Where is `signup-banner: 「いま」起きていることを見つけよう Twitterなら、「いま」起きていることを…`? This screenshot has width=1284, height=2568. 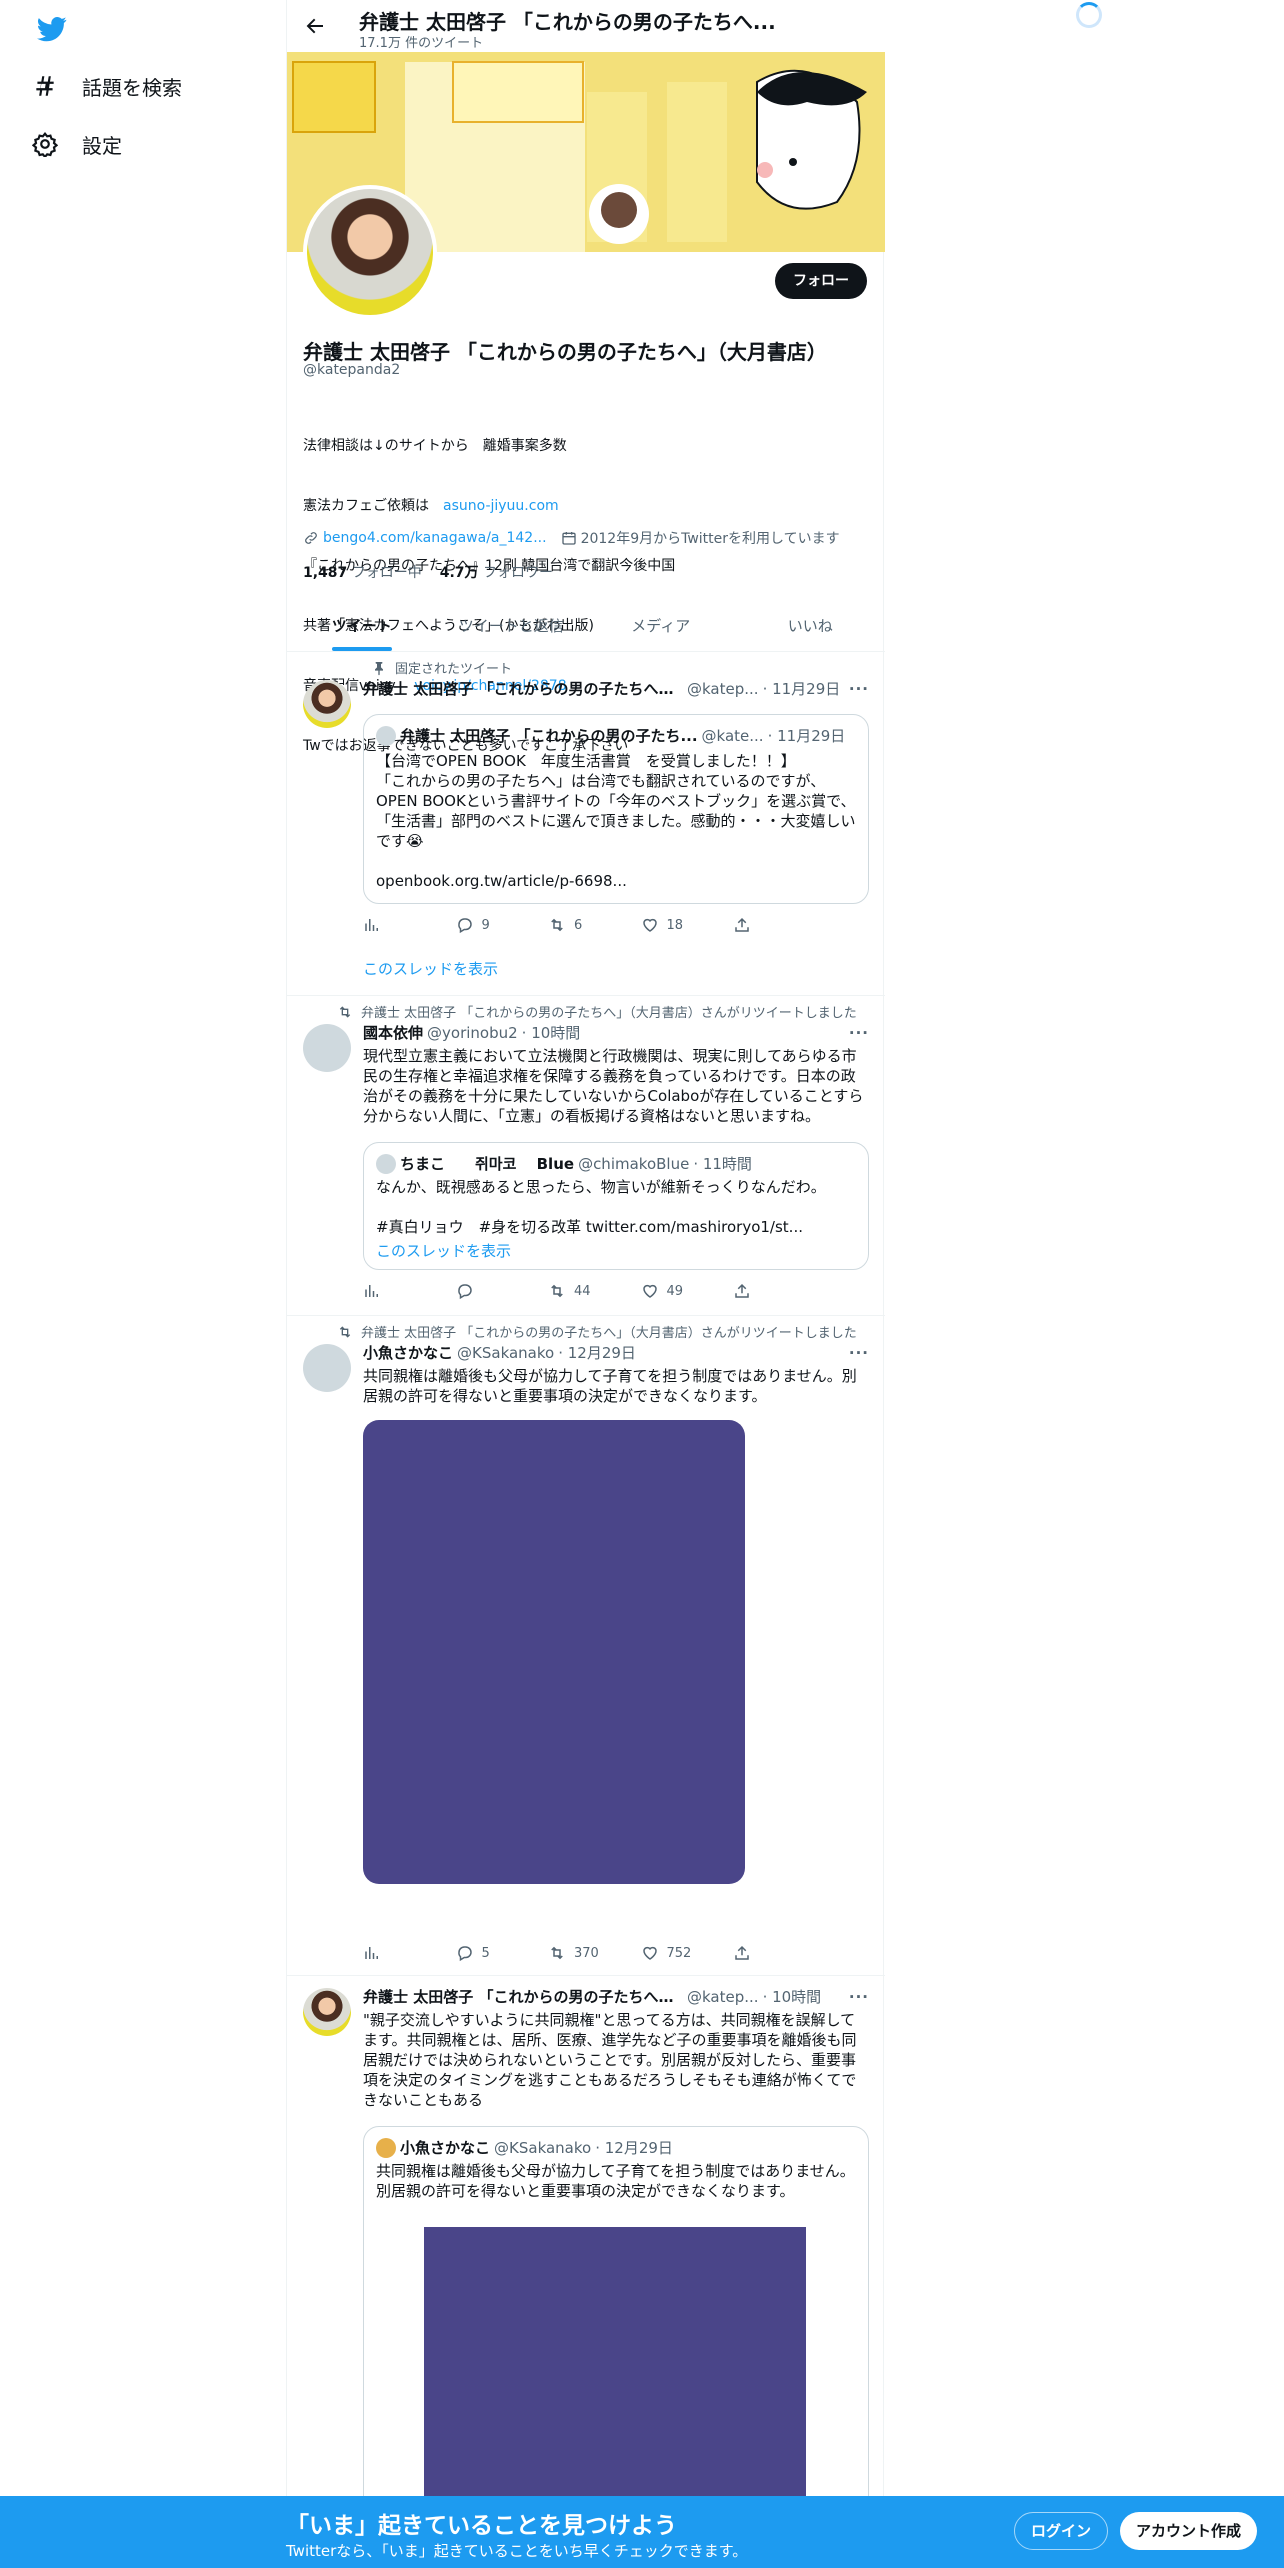
signup-banner: 「いま」起きていることを見つけよう Twitterなら、「いま」起きていることを… is located at coordinates (642, 2532).